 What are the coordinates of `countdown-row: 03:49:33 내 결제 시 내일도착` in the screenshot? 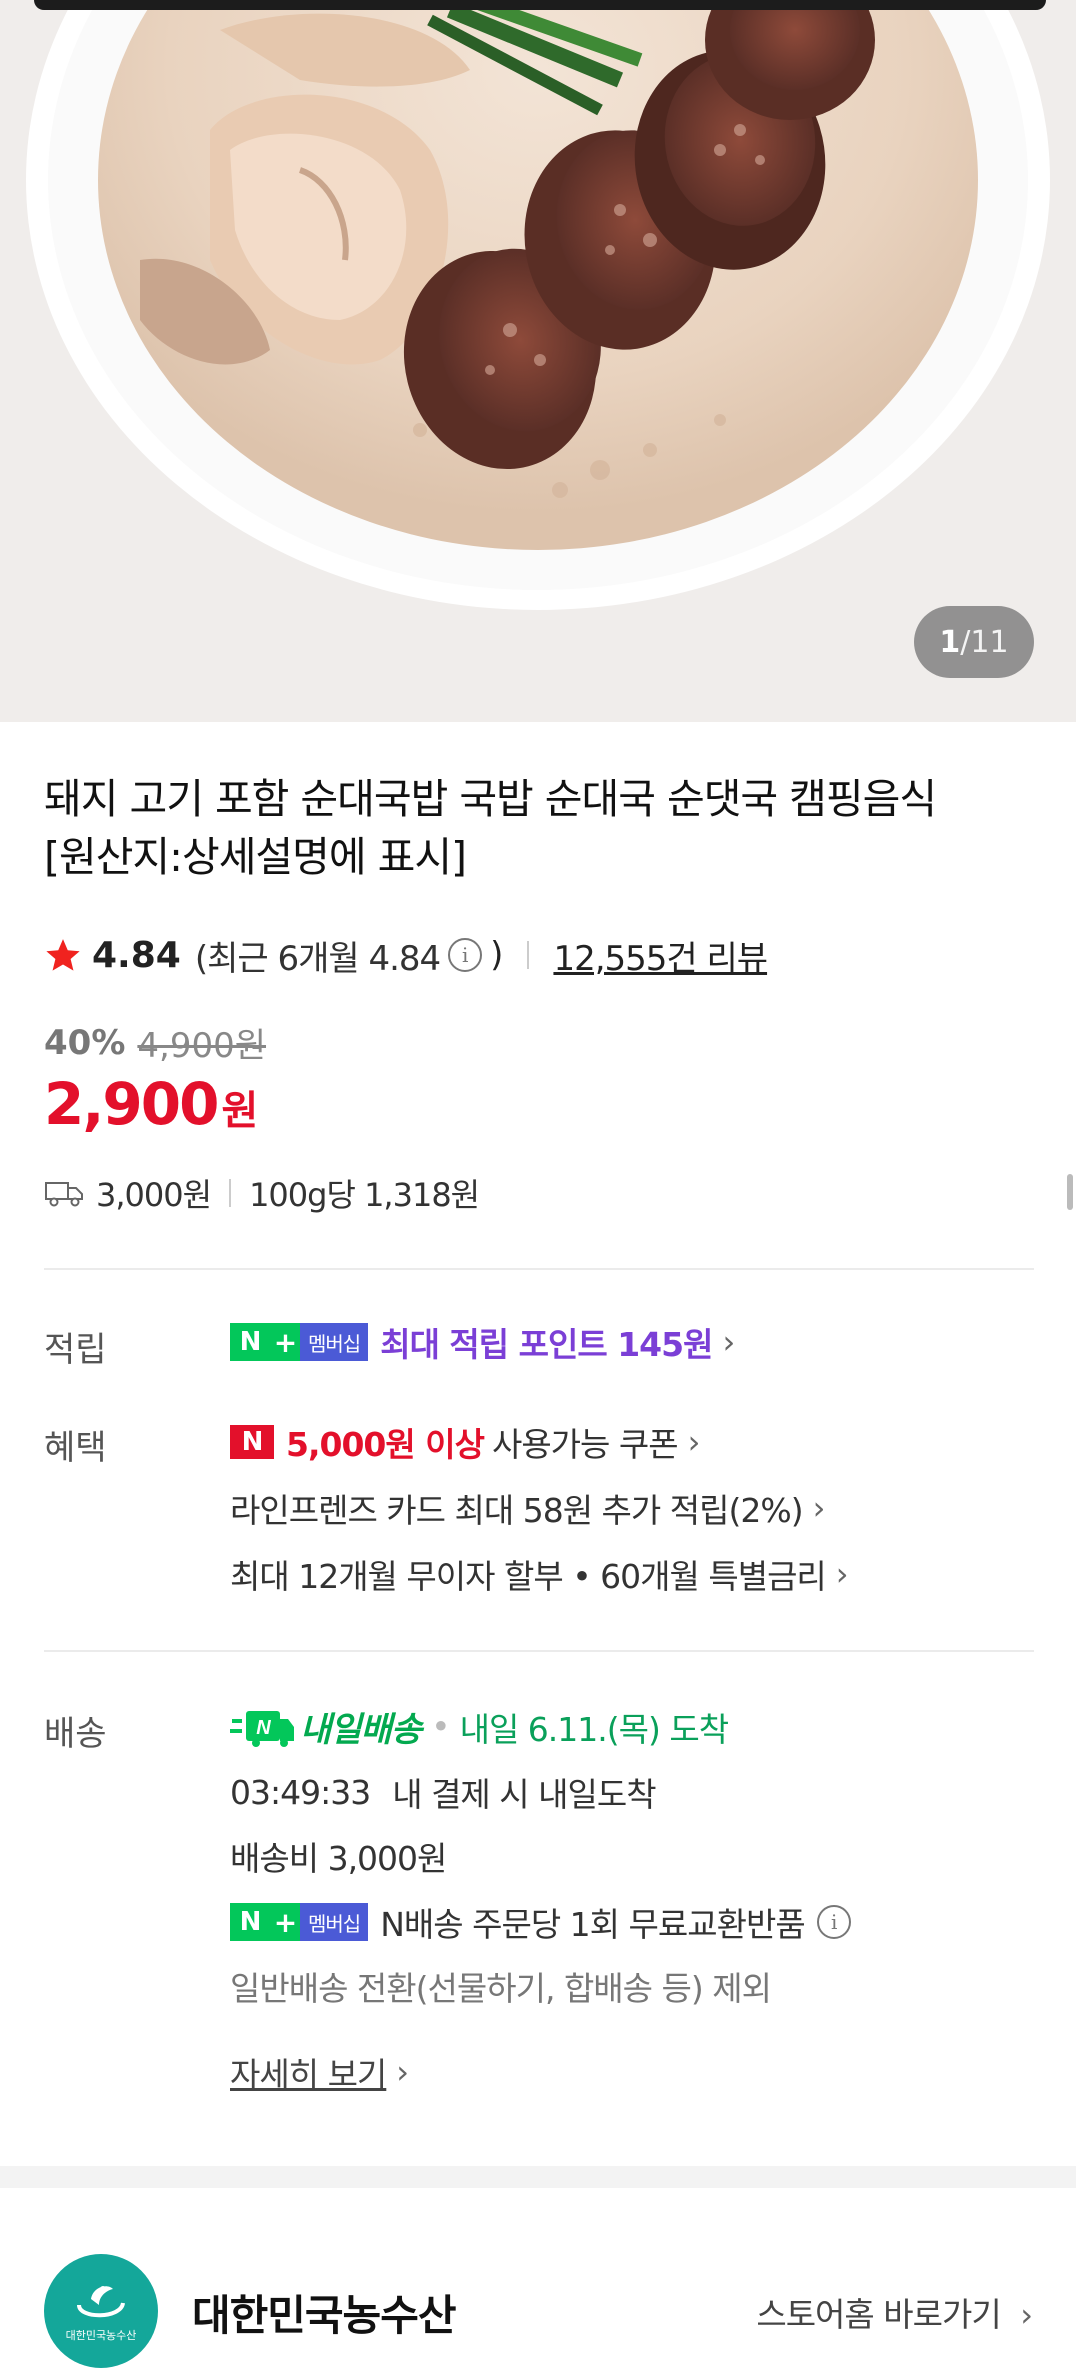 It's located at (443, 1792).